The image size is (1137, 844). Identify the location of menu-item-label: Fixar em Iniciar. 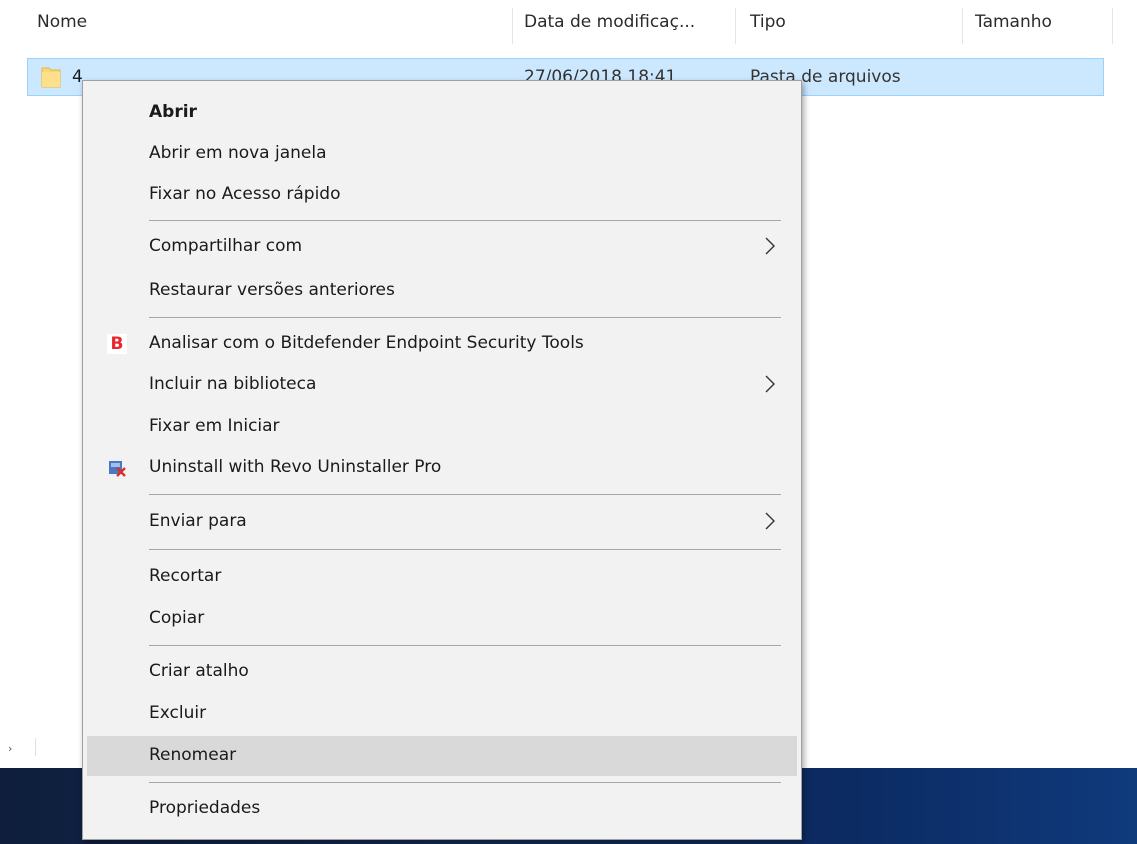
(214, 426).